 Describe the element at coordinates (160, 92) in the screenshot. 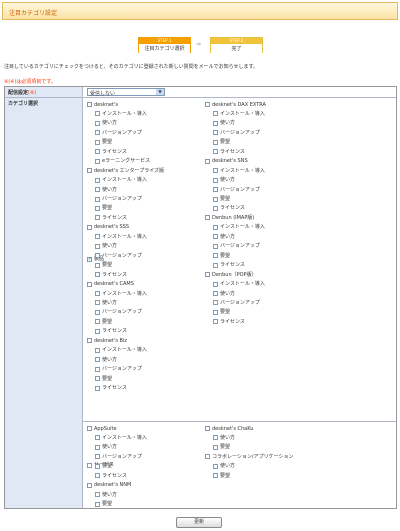

I see `chevron-down-icon: ▼` at that location.